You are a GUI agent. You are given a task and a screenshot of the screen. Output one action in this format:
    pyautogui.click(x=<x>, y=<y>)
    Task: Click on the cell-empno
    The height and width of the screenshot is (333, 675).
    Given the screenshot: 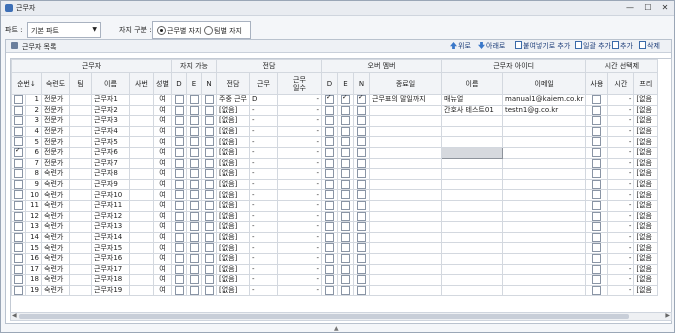 What is the action you would take?
    pyautogui.click(x=141, y=216)
    